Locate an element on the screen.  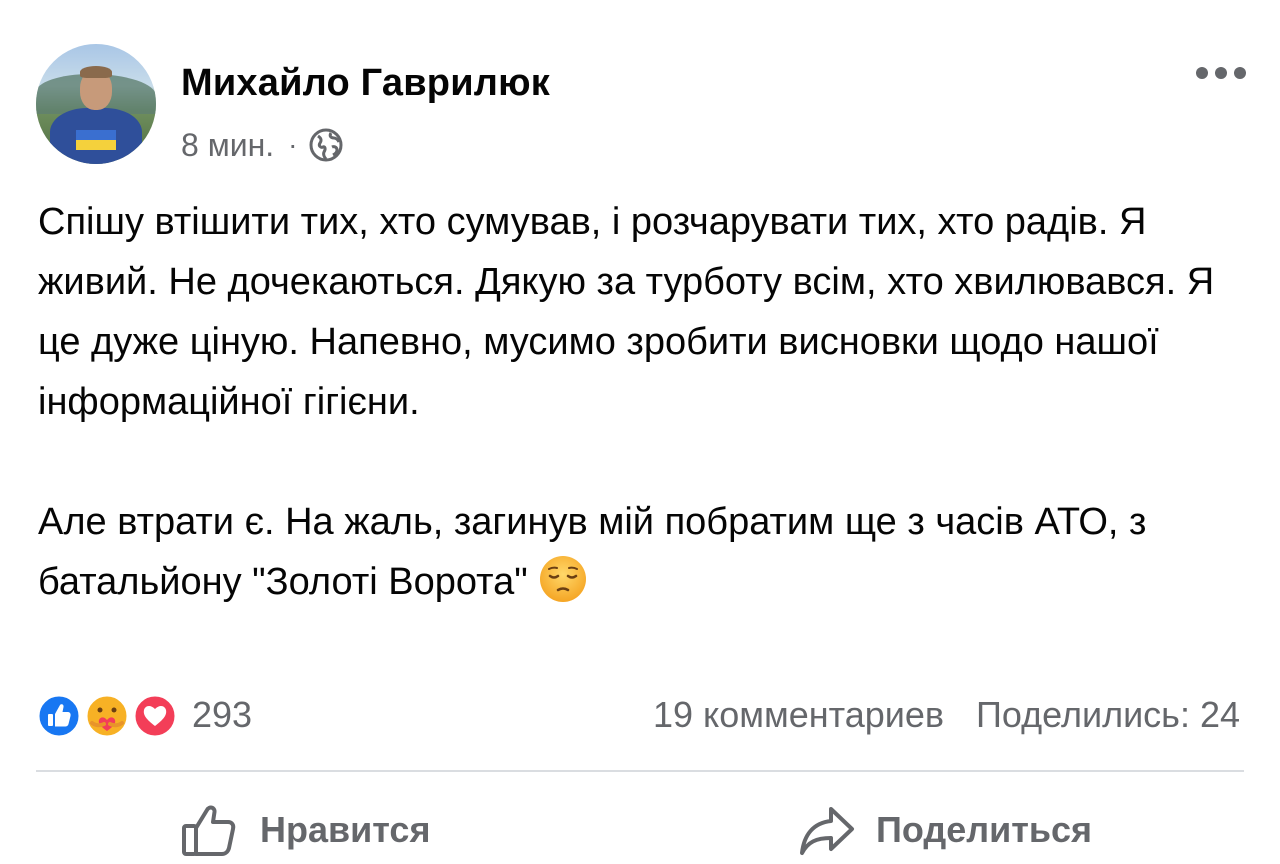
globe-icon is located at coordinates (326, 145).